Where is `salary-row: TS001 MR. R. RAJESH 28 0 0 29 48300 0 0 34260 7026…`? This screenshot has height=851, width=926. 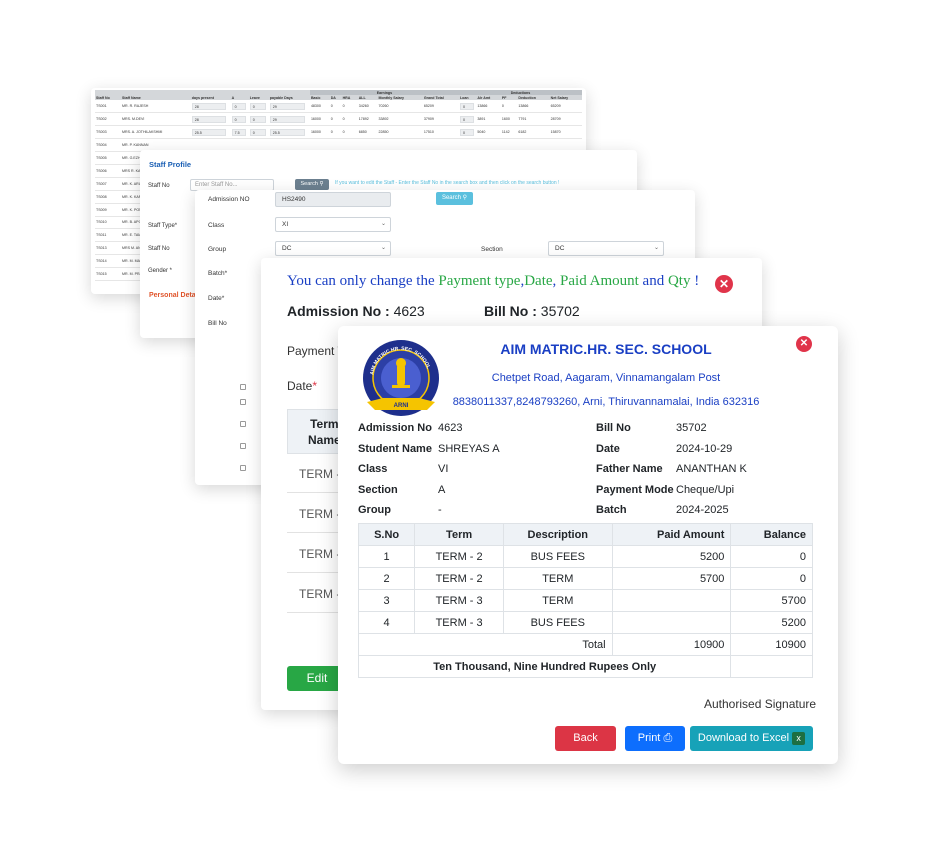
salary-row: TS001 MR. R. RAJESH 28 0 0 29 48300 0 0 34260 7026… is located at coordinates (338, 107).